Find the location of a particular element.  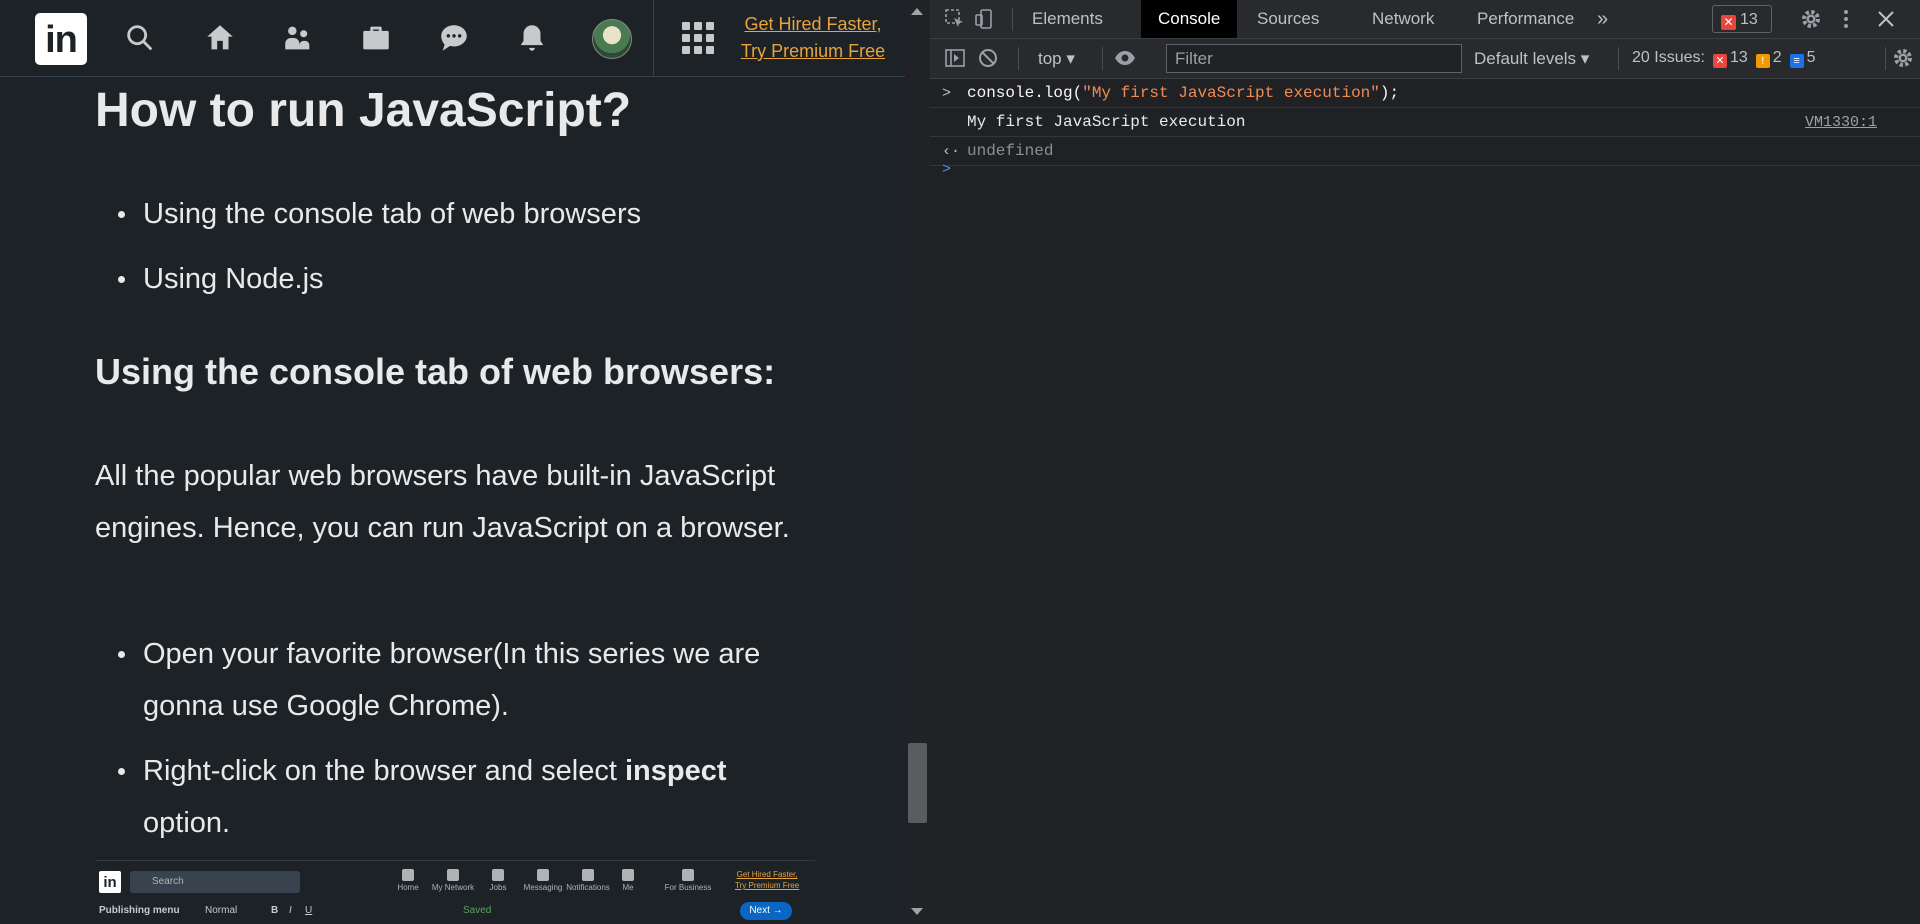

mini-publishing-menu: Publishing menu is located at coordinates (139, 910).